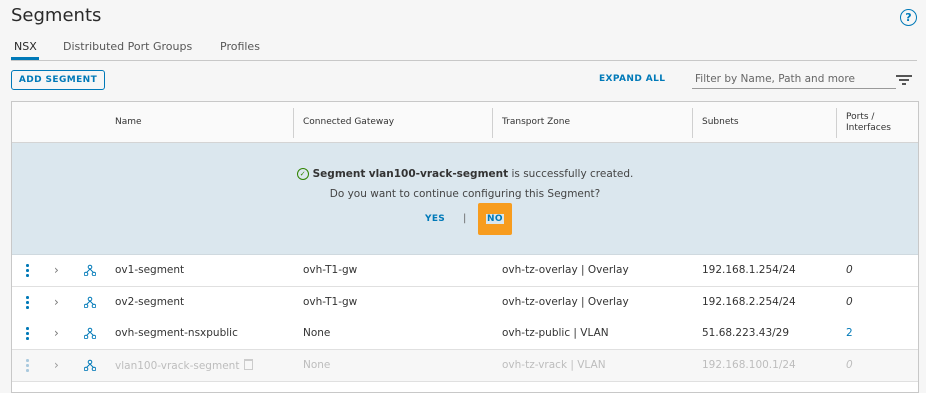  I want to click on no-button: NO, so click(495, 219).